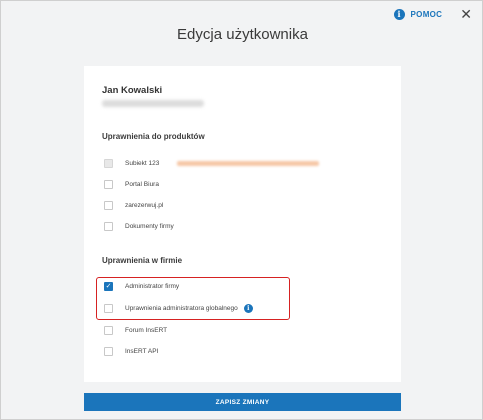 This screenshot has width=483, height=420. I want to click on product-row-zarezerwuj: zarezerwuj.pl, so click(133, 205).